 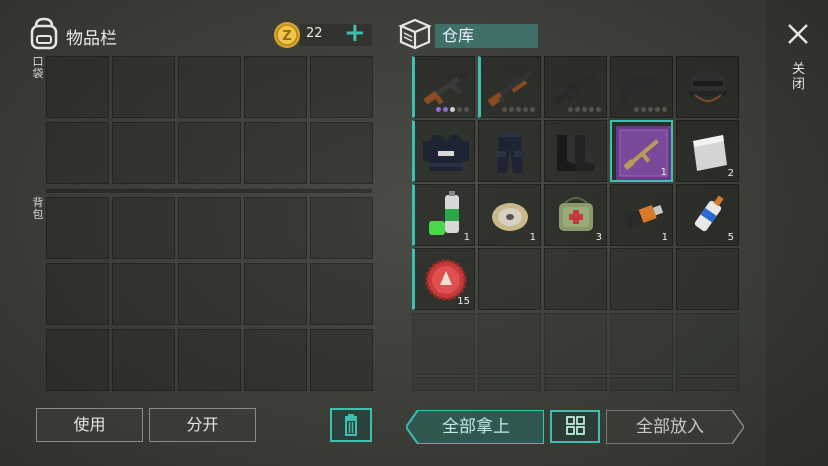 What do you see at coordinates (641, 151) in the screenshot?
I see `item-slot-rifle-blueprint: 1` at bounding box center [641, 151].